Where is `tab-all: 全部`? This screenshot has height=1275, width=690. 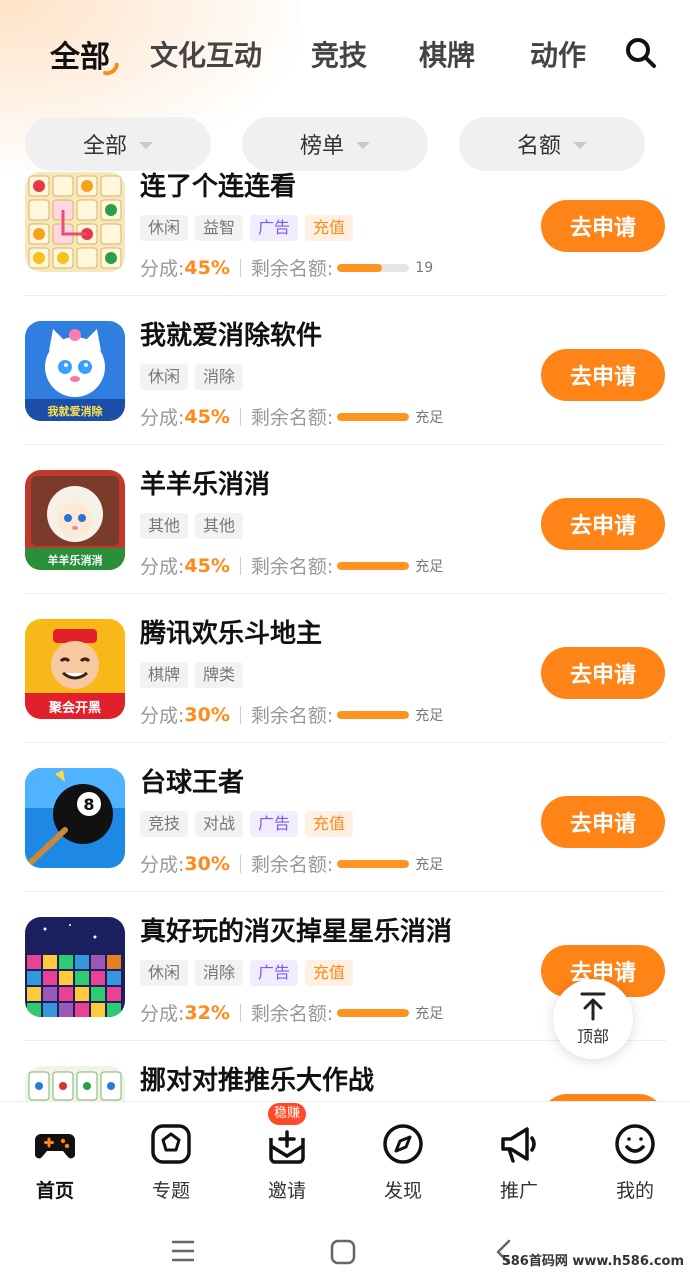
tab-all: 全部 is located at coordinates (80, 54).